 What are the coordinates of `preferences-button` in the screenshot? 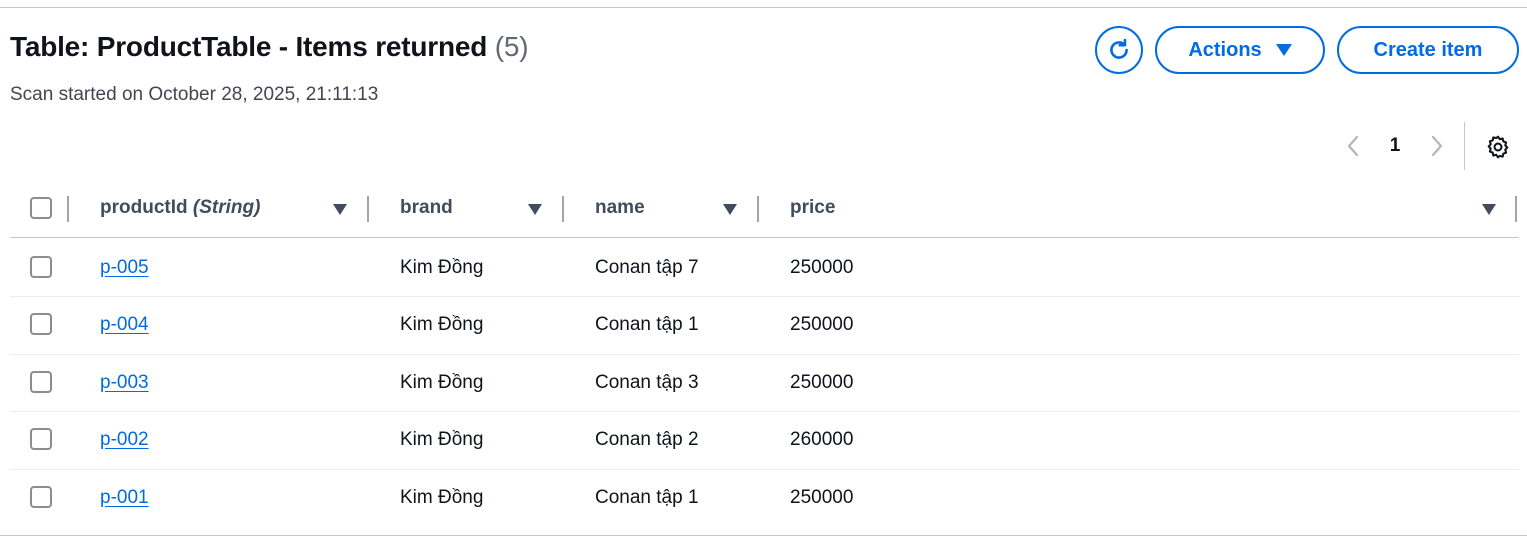 It's located at (1498, 147).